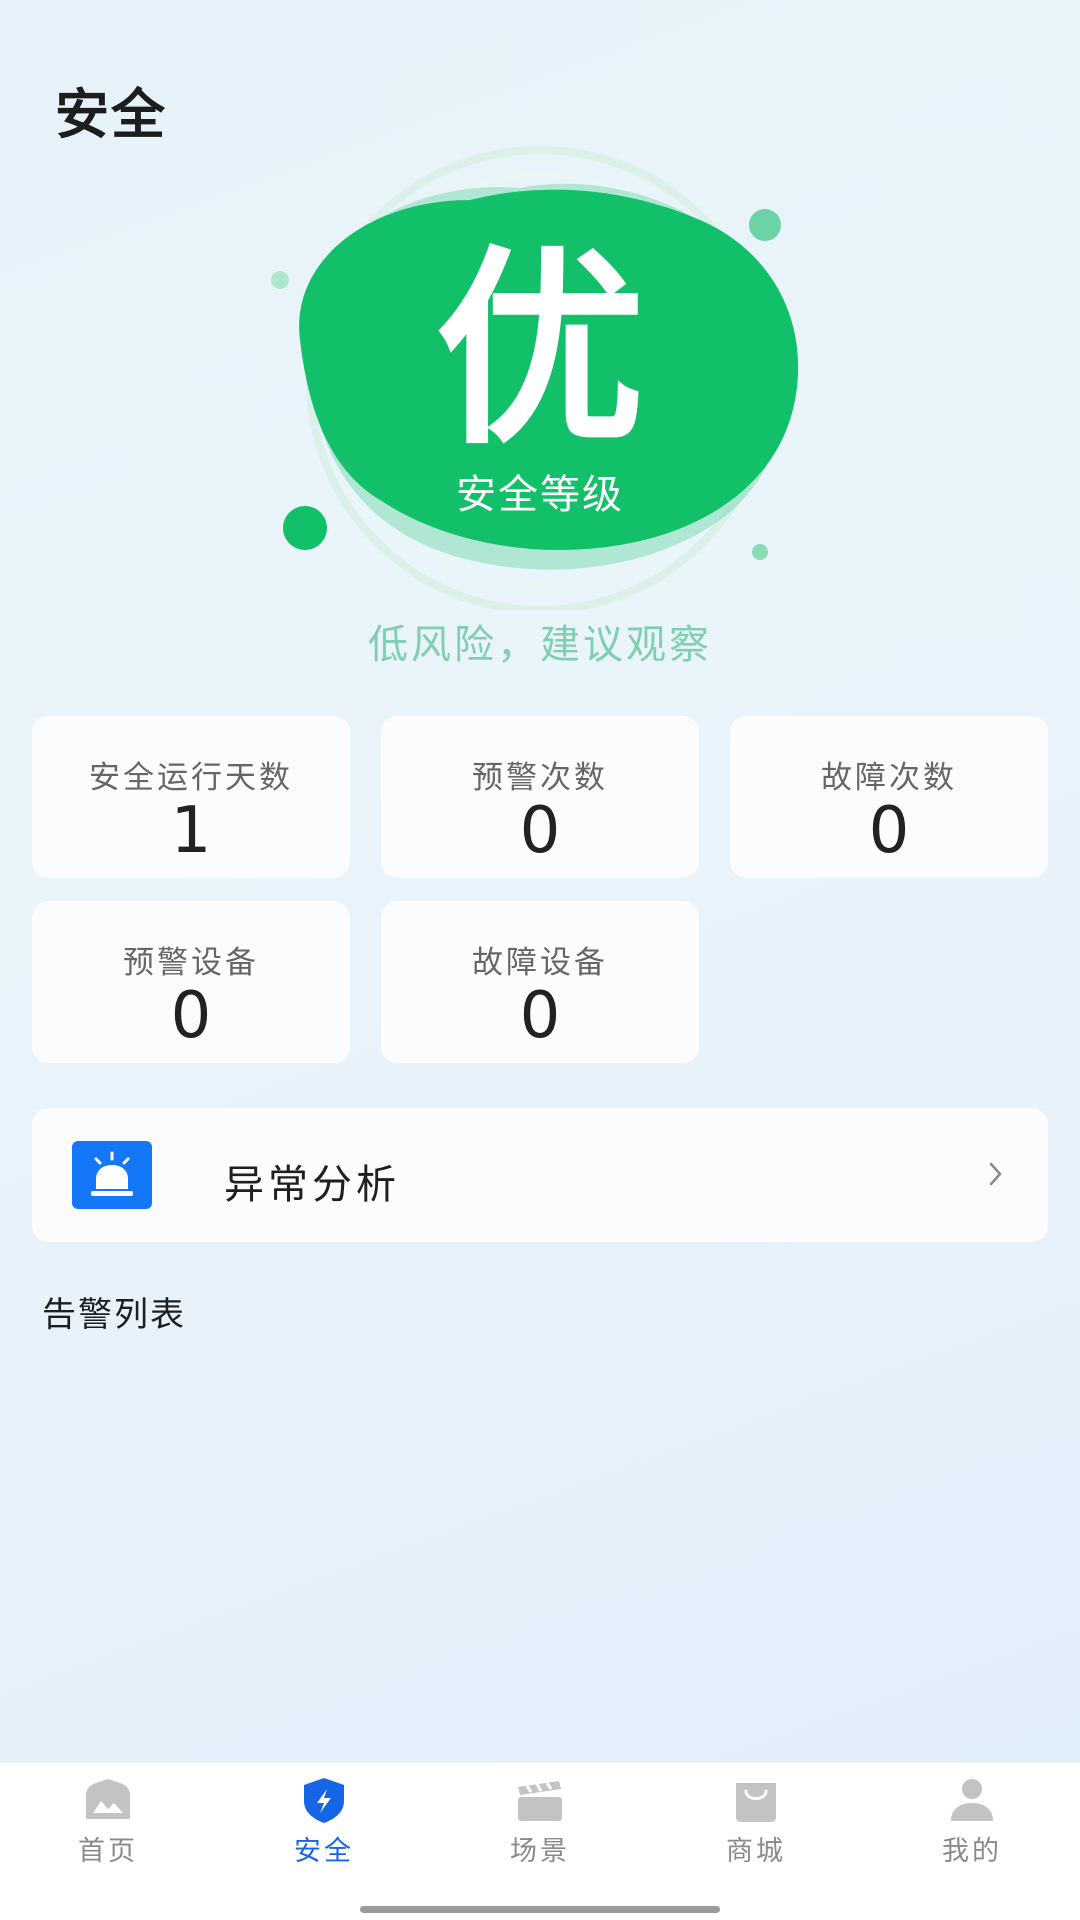 This screenshot has height=1920, width=1080. Describe the element at coordinates (108, 1851) in the screenshot. I see `tab-label: 首页` at that location.